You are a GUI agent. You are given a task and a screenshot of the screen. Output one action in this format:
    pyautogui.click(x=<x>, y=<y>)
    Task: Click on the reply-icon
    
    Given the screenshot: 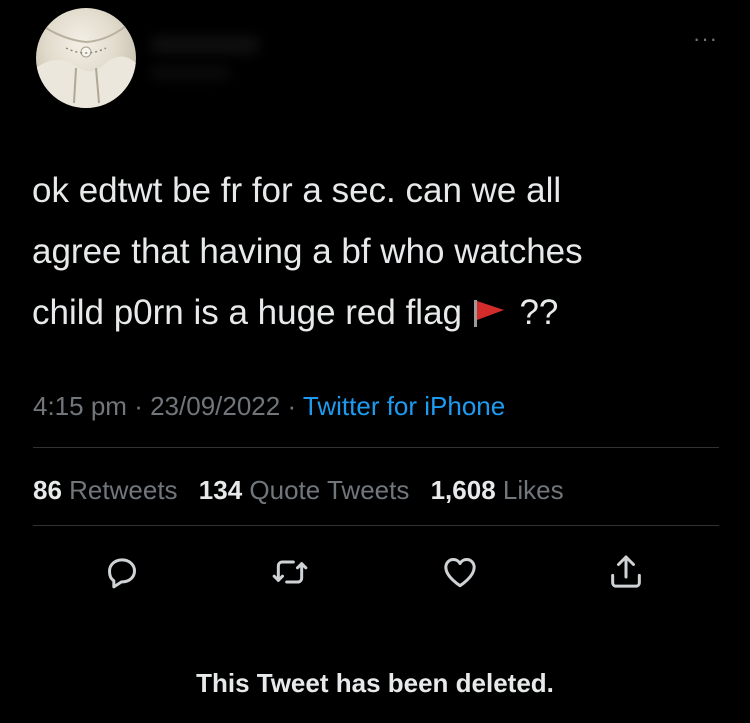 What is the action you would take?
    pyautogui.click(x=122, y=573)
    